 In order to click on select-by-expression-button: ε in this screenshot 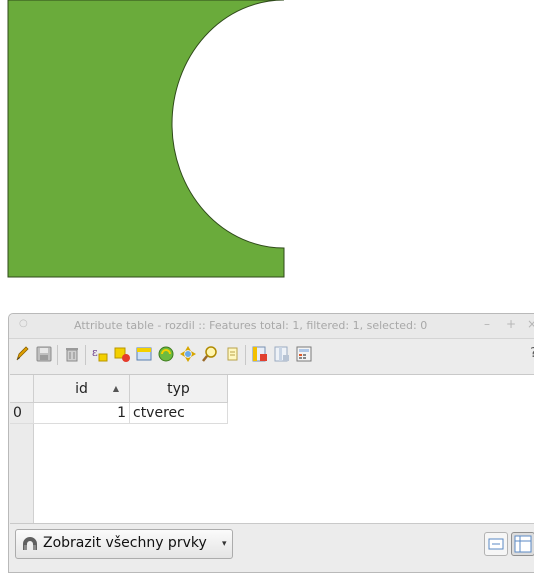, I will do `click(100, 354)`.